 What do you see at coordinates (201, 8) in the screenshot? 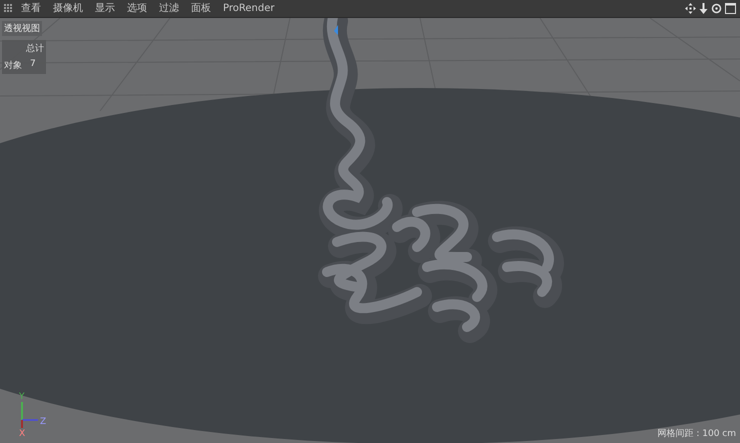
I see `menu-item: 面板` at bounding box center [201, 8].